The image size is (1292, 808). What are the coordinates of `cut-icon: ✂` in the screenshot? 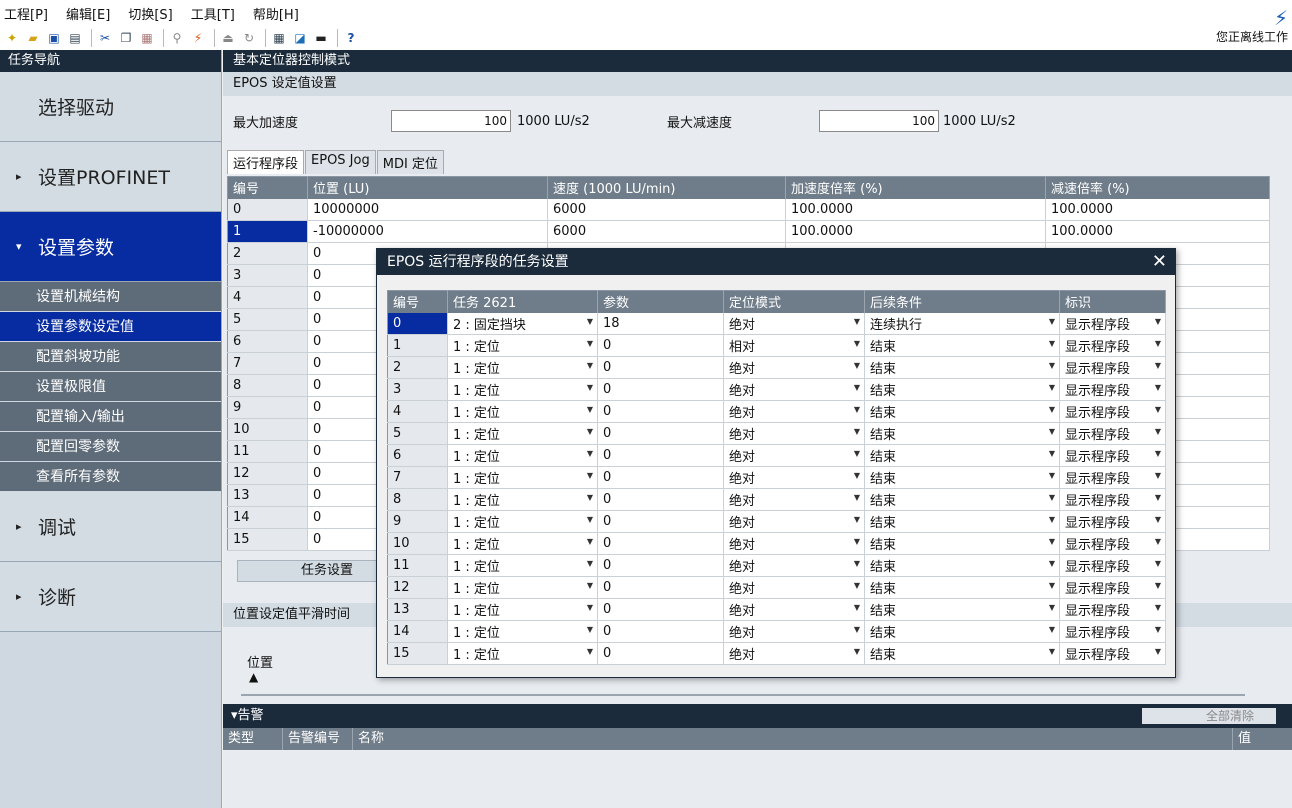 It's located at (105, 38).